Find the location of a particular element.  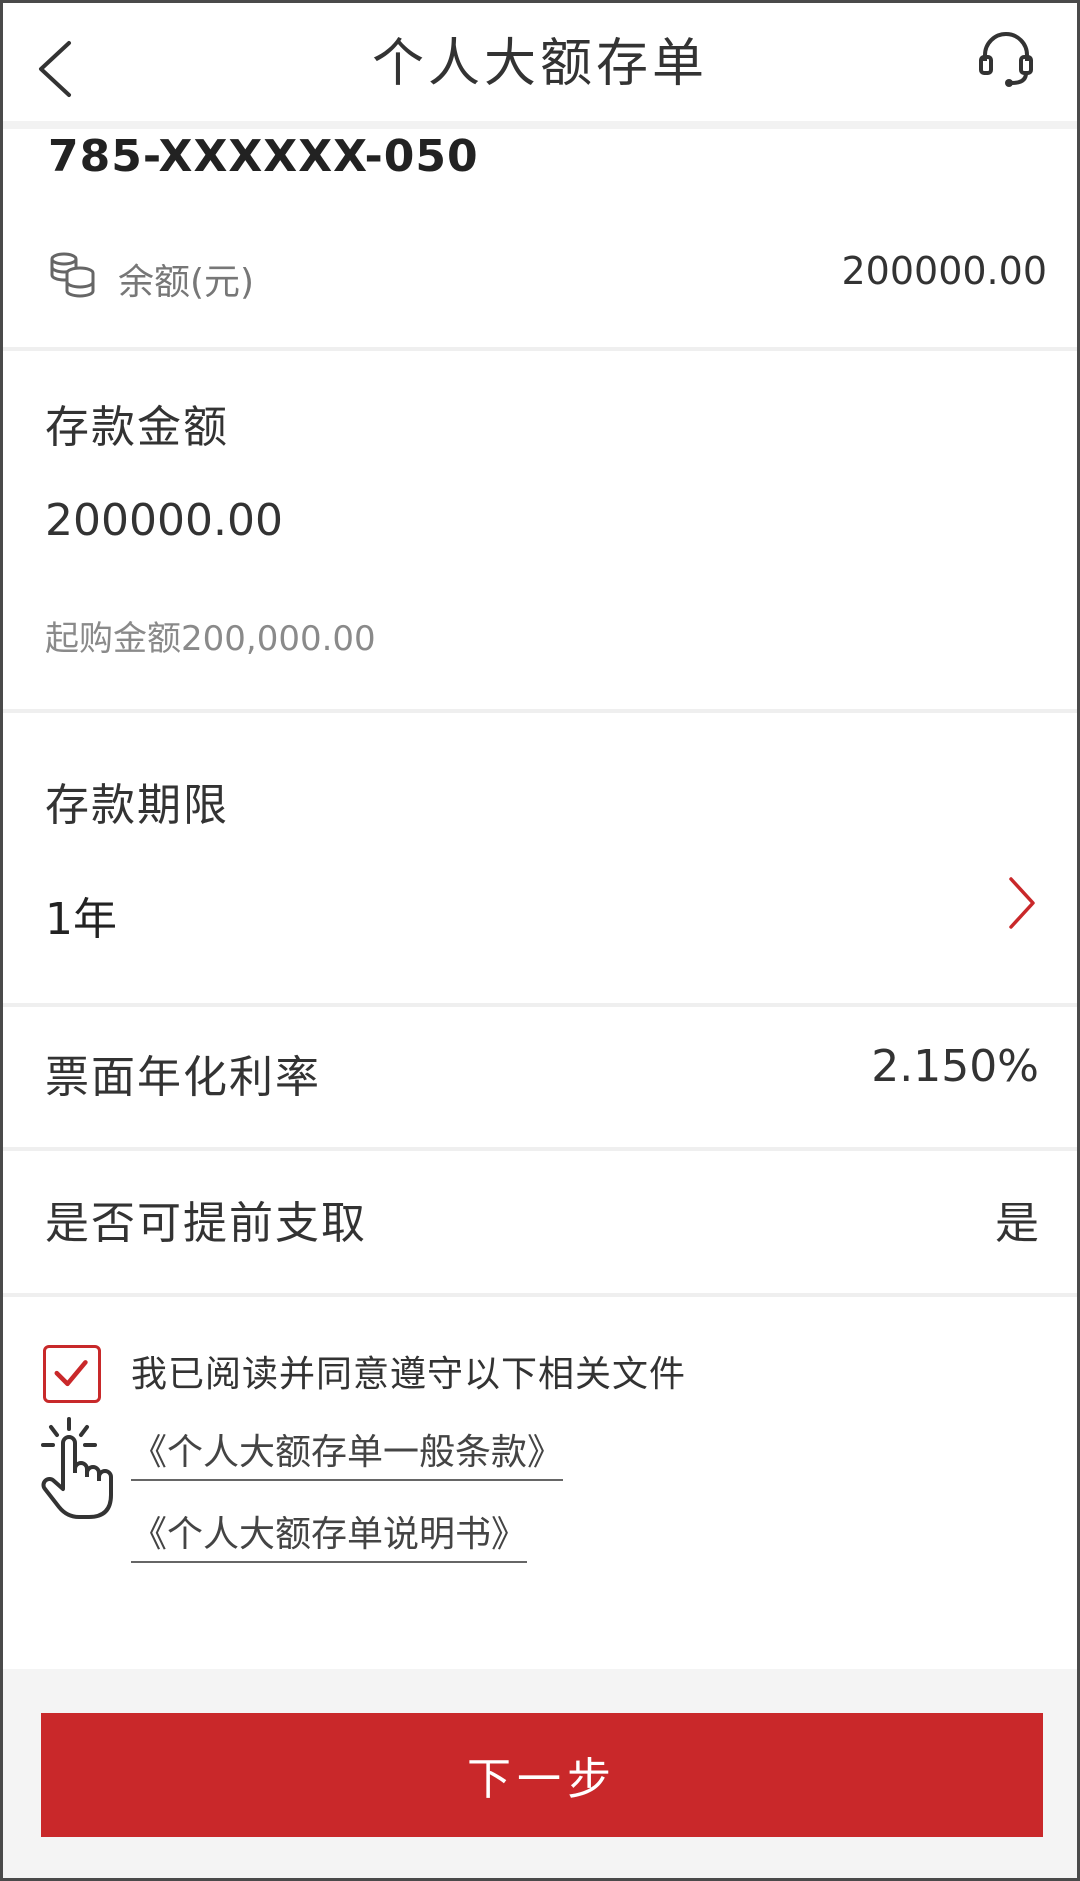

checkmark-icon is located at coordinates (71, 1373).